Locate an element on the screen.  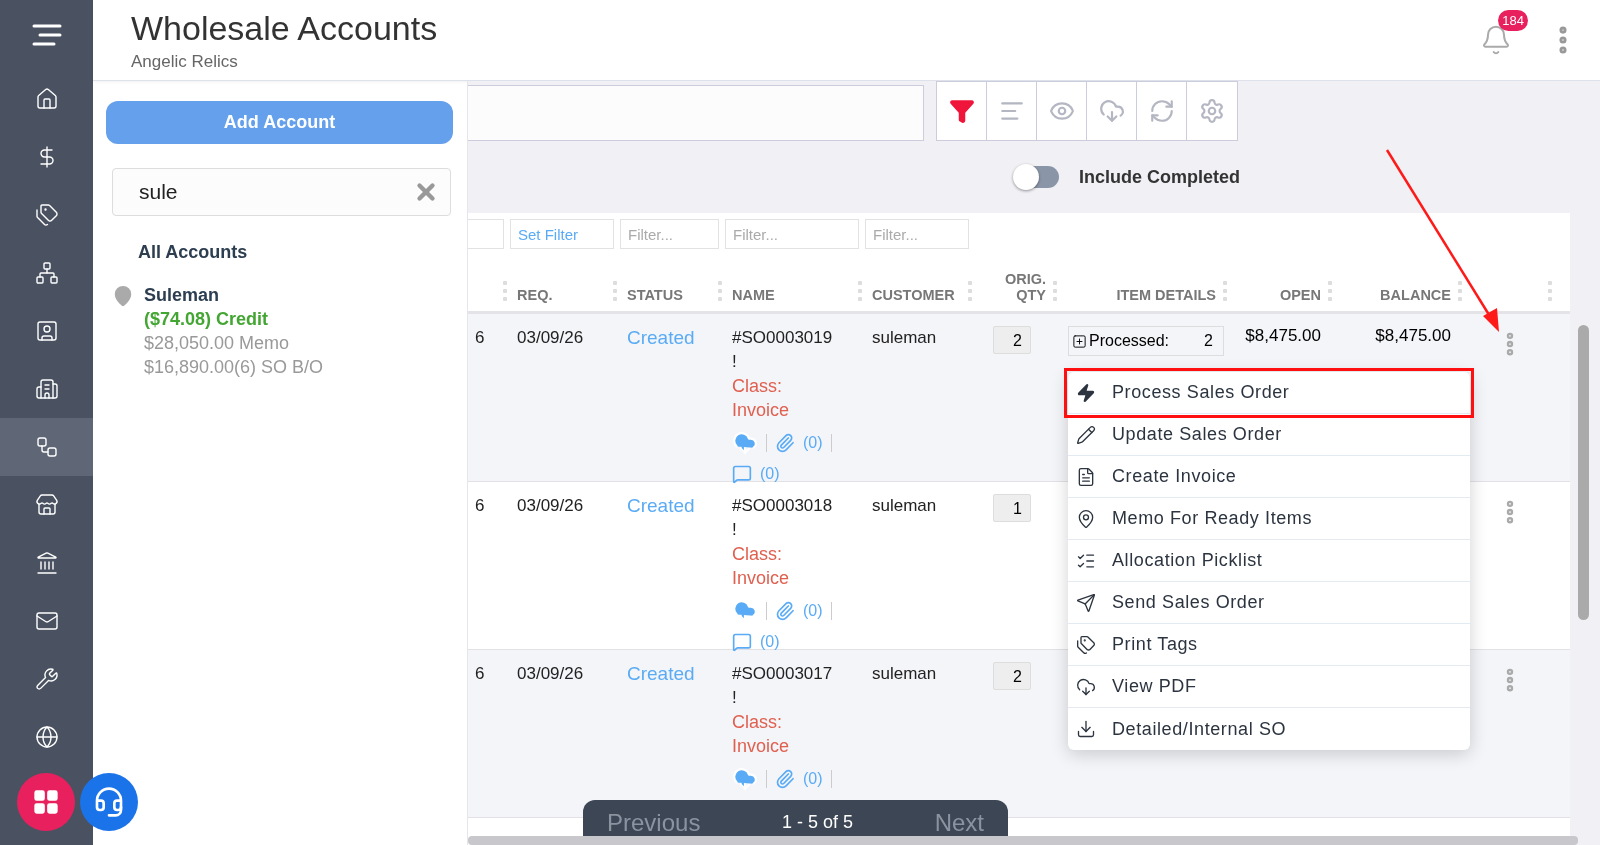
lightning-icon is located at coordinates (1086, 392).